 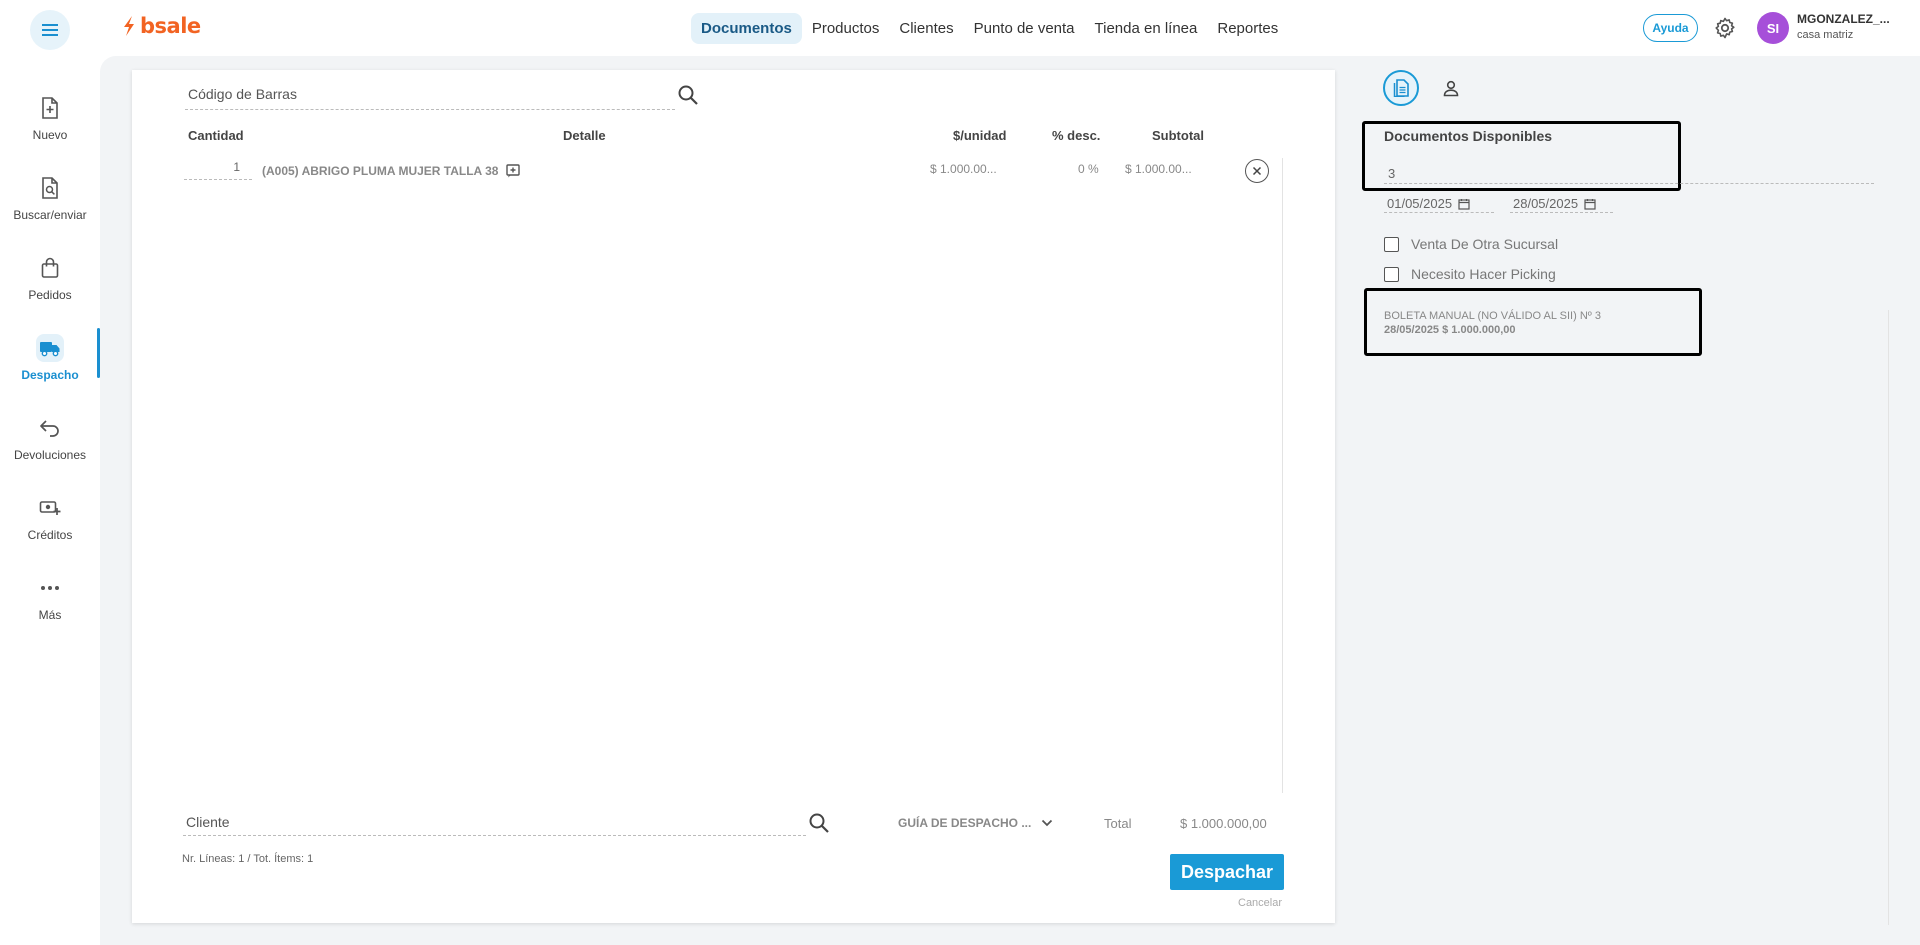 I want to click on menu-button, so click(x=50, y=30).